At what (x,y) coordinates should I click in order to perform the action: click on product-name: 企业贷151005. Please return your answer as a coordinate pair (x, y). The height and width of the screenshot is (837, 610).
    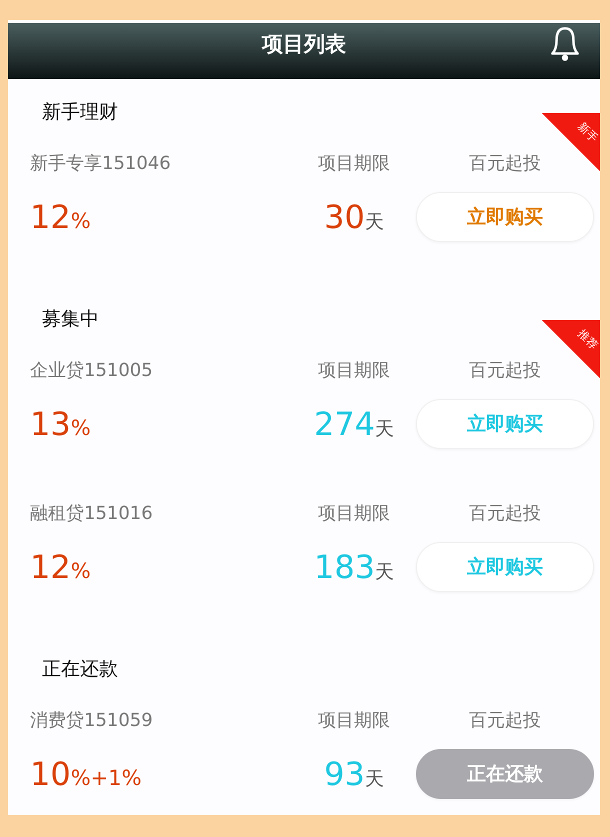
    Looking at the image, I should click on (92, 370).